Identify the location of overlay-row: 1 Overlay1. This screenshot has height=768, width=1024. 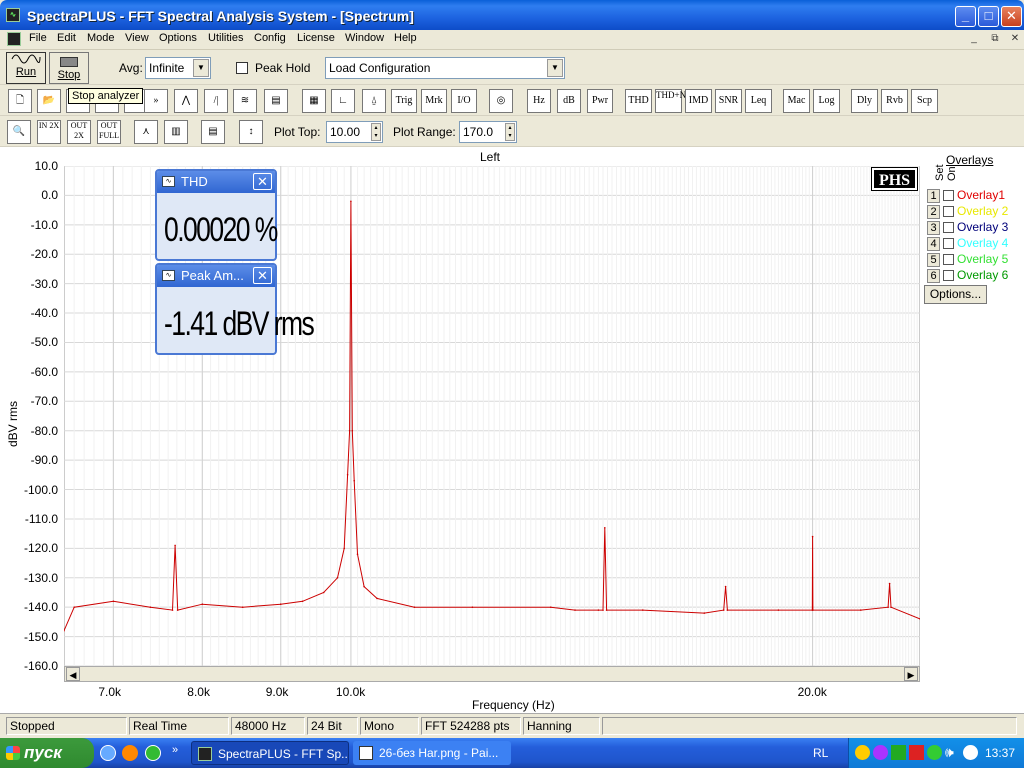
(967, 196).